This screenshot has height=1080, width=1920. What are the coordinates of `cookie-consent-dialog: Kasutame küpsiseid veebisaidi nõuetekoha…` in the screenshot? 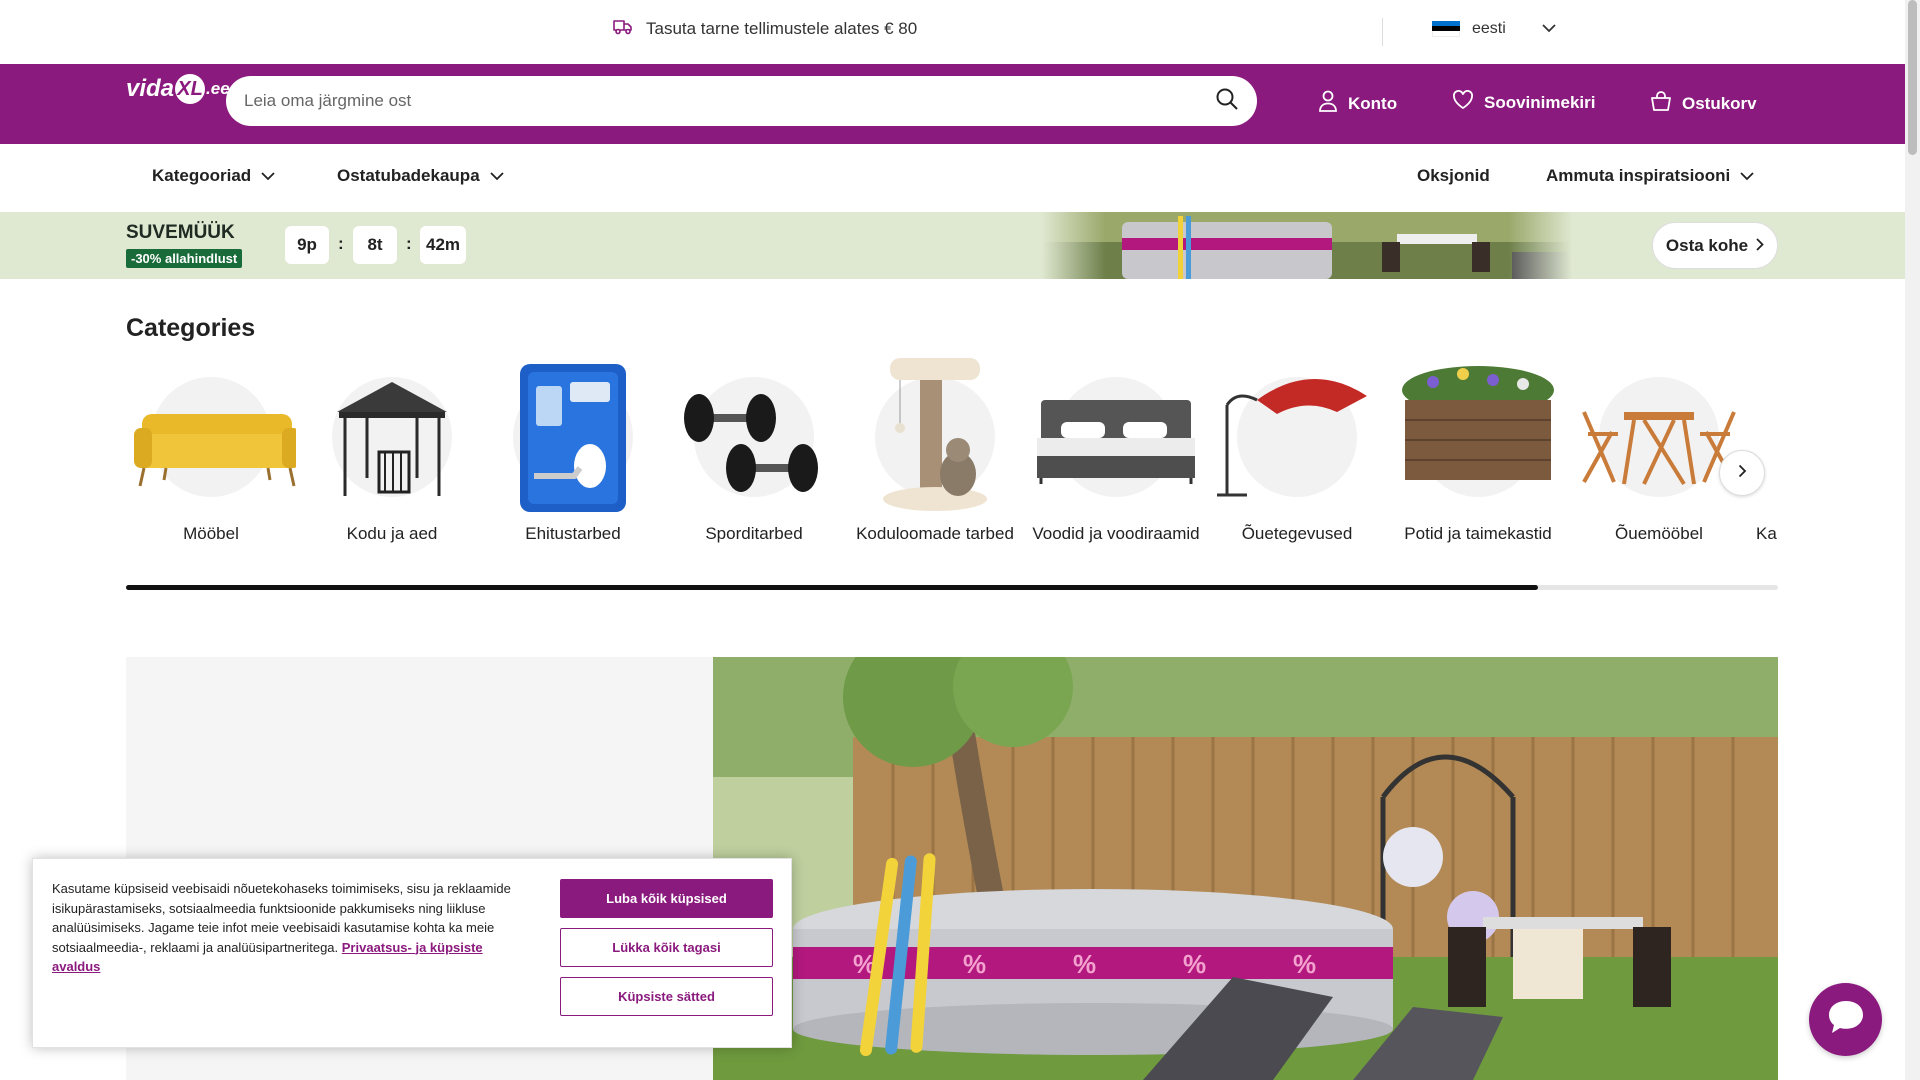 It's located at (412, 953).